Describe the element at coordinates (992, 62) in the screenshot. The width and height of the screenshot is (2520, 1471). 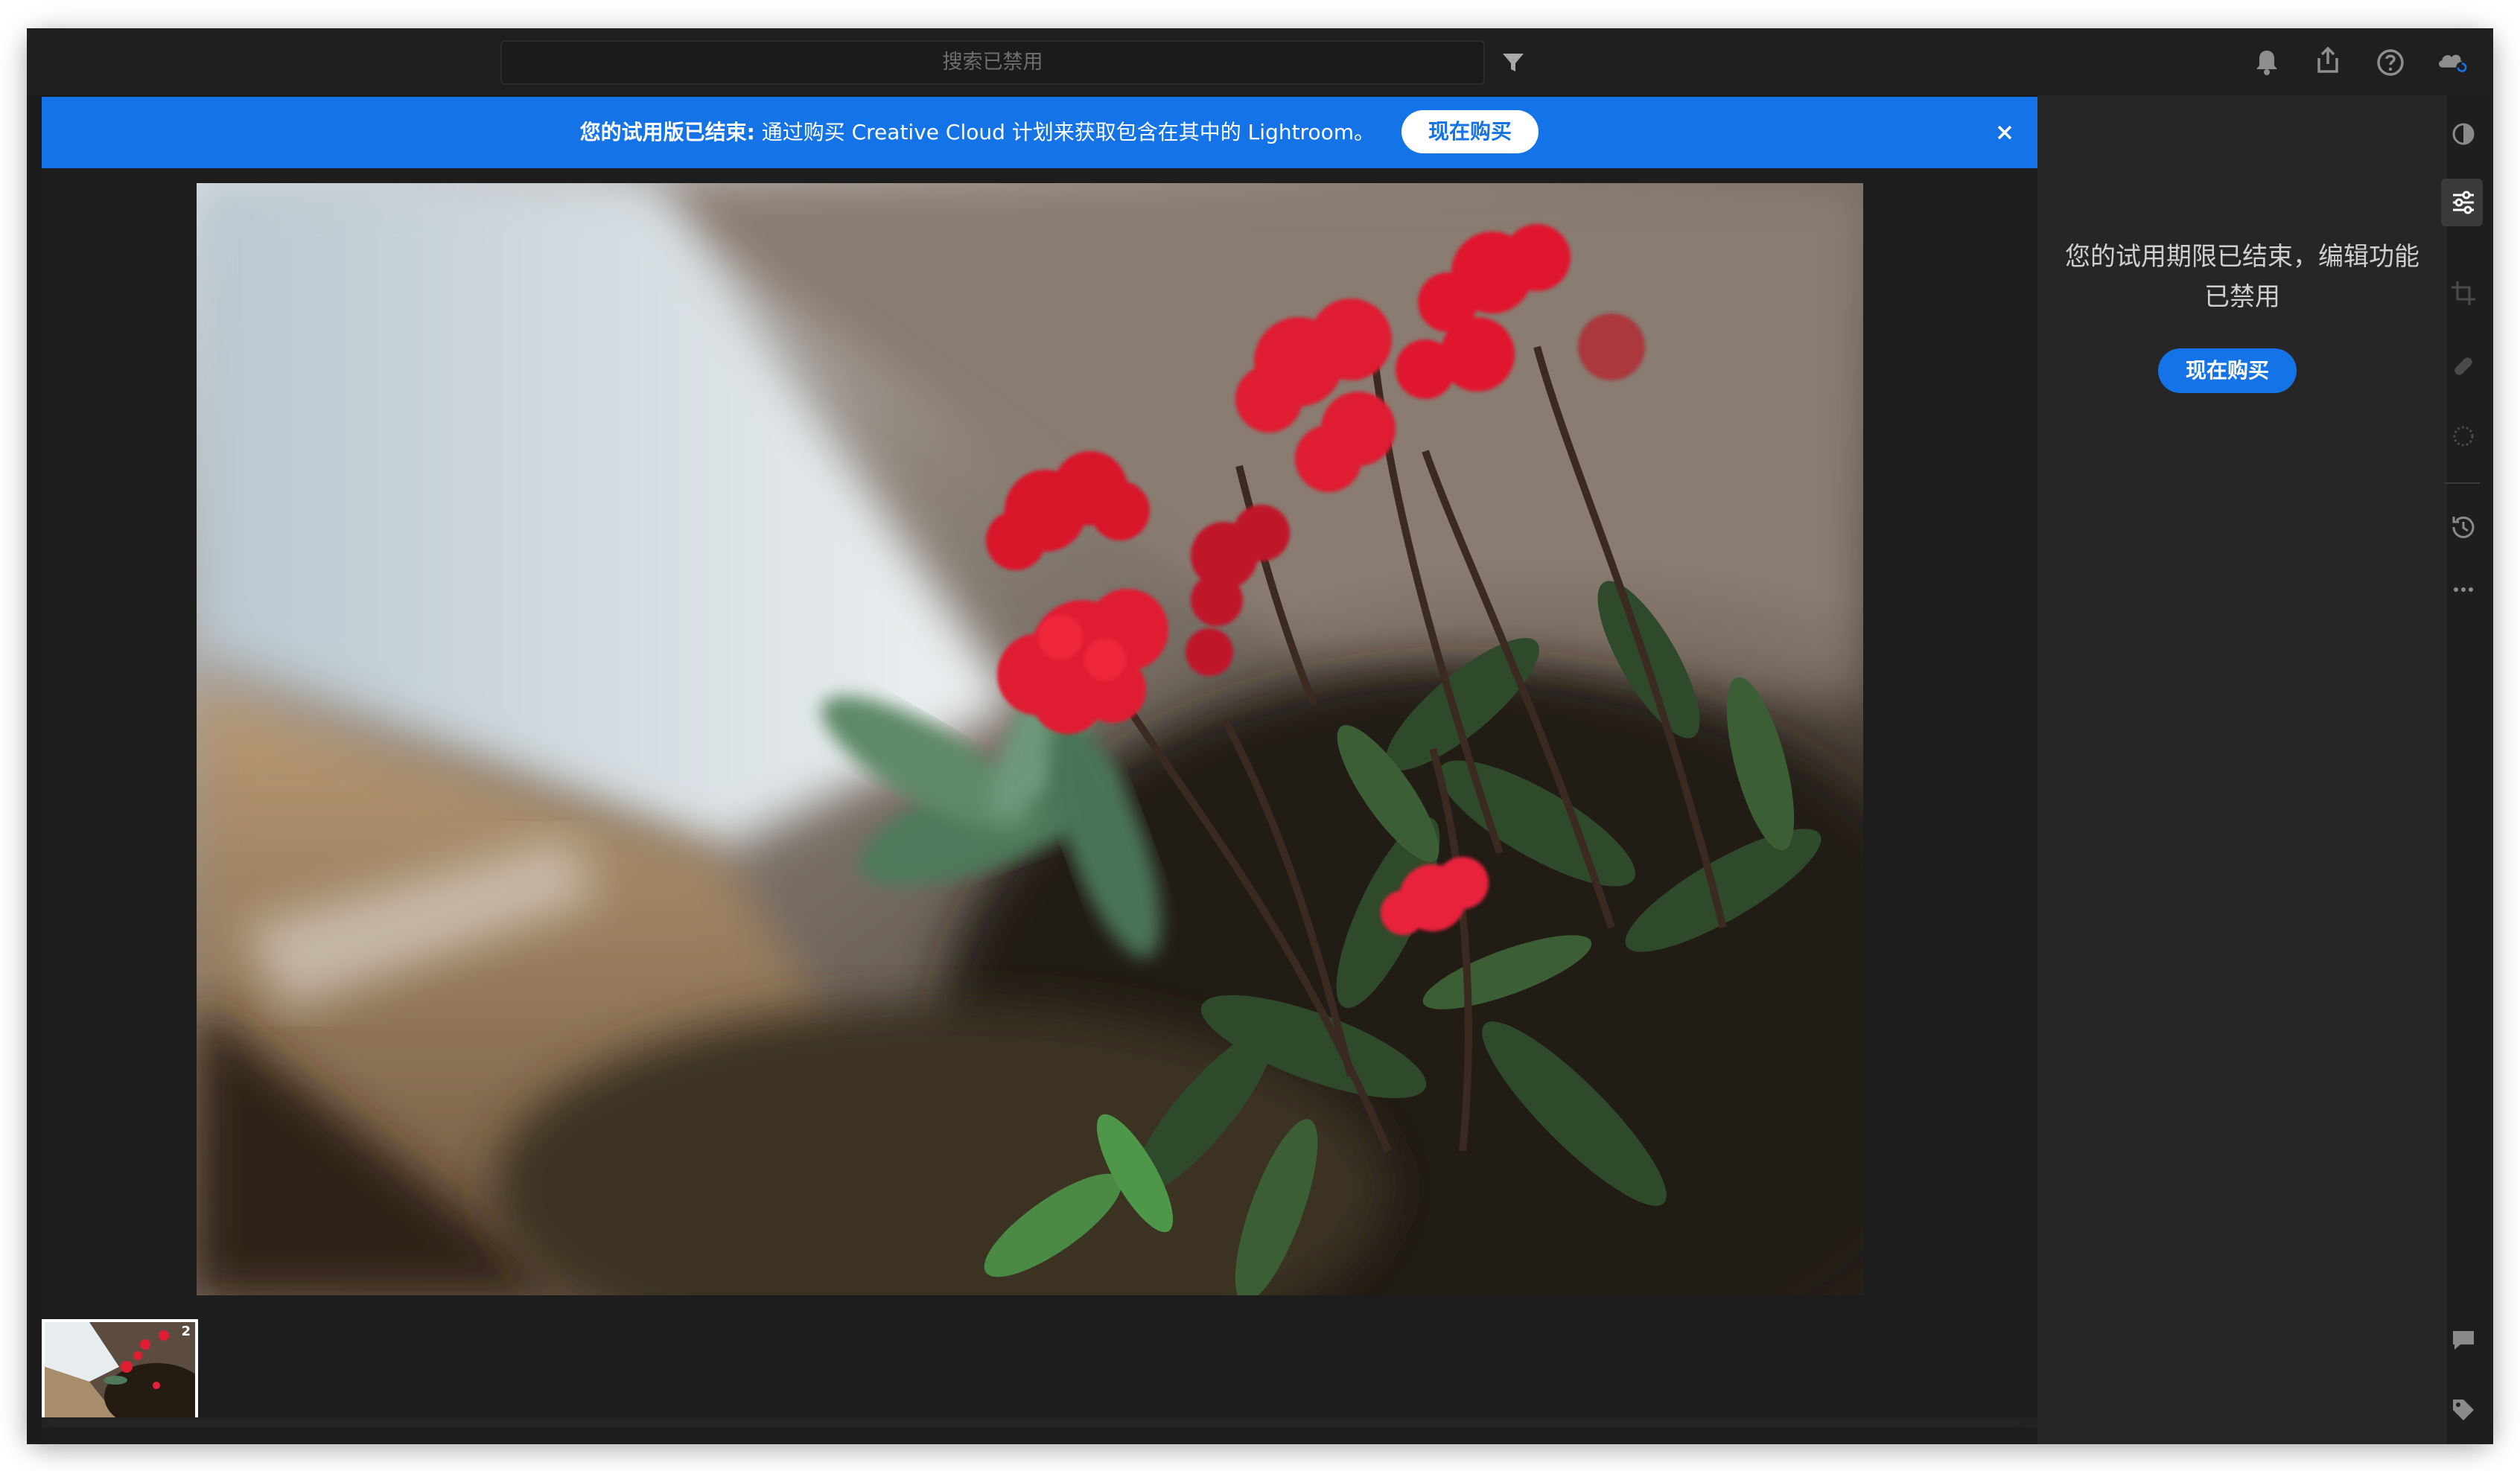
I see `search-input: 搜索已禁用` at that location.